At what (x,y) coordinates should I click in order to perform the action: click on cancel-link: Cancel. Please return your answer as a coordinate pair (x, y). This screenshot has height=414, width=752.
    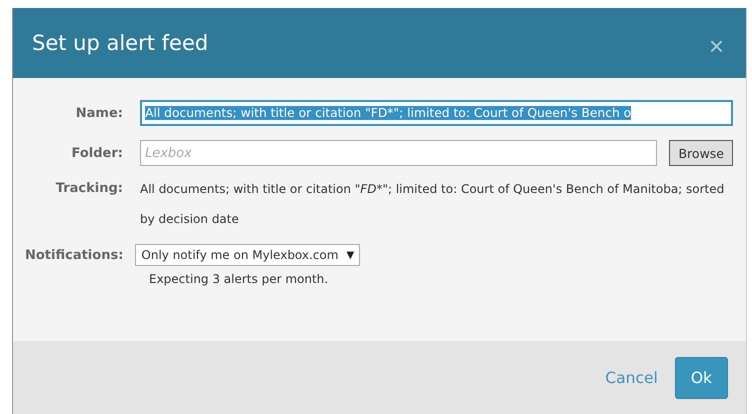
    Looking at the image, I should click on (631, 377).